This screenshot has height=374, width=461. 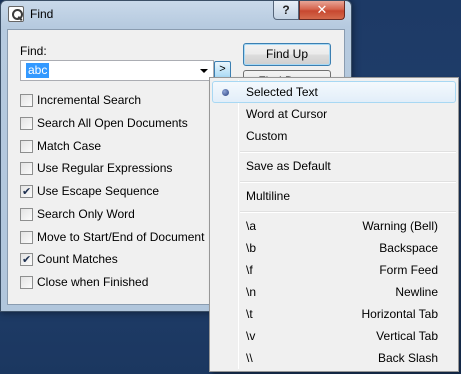 What do you see at coordinates (77, 259) in the screenshot?
I see `checkbox-label: Count Matches` at bounding box center [77, 259].